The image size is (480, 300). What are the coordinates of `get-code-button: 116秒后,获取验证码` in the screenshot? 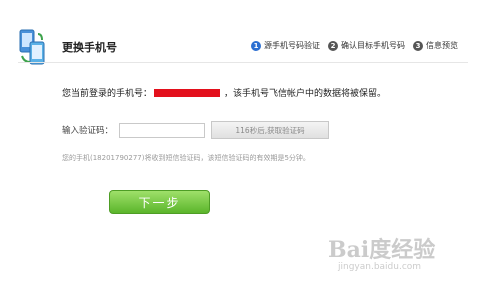 It's located at (270, 130).